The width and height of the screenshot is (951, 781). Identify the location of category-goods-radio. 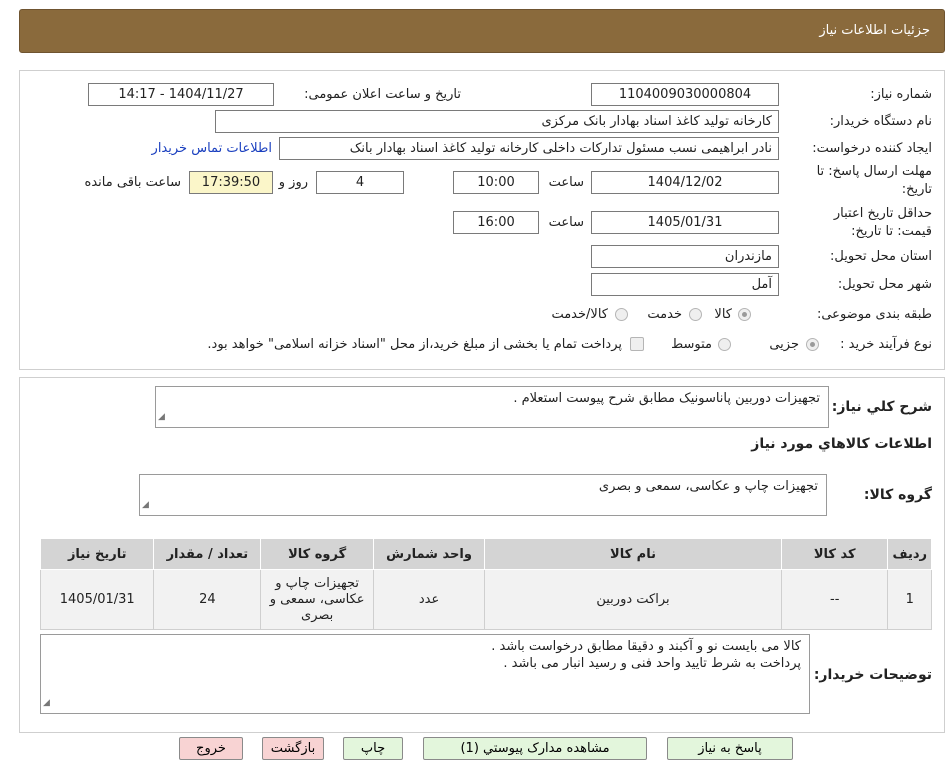
(744, 314).